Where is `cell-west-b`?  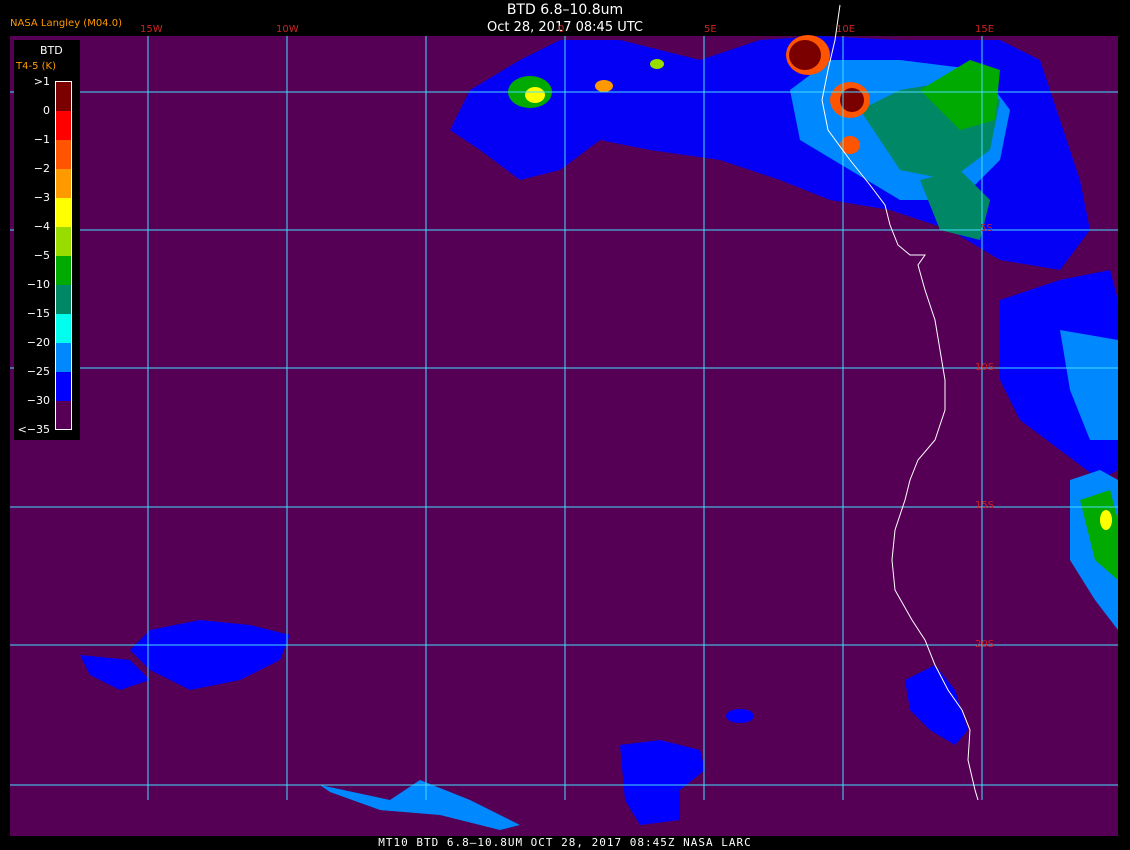
cell-west-b is located at coordinates (604, 86).